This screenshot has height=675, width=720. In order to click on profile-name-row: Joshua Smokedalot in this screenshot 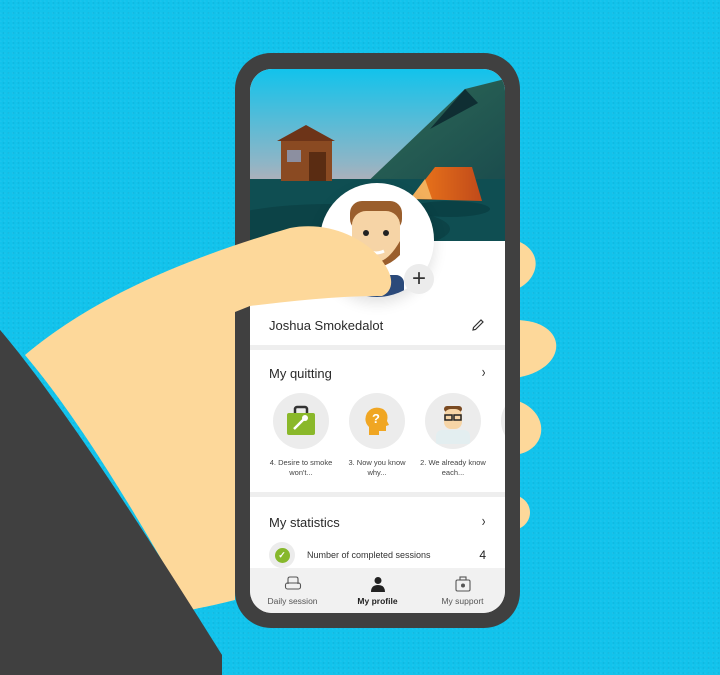, I will do `click(377, 325)`.